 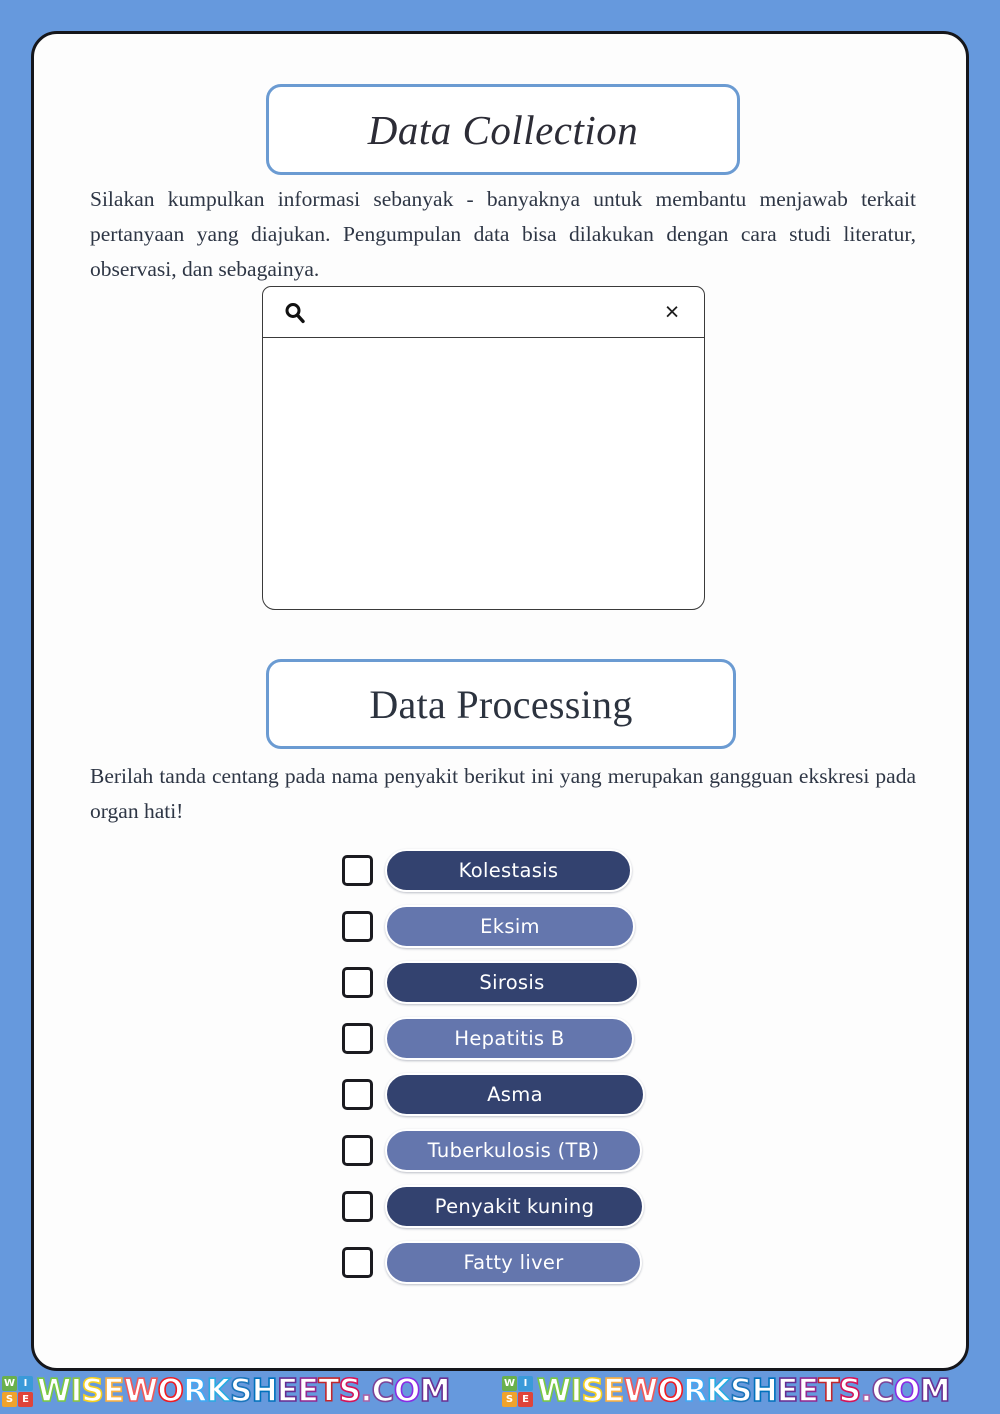 I want to click on disease-pill-fatty-liver: Fatty liver, so click(x=513, y=1262).